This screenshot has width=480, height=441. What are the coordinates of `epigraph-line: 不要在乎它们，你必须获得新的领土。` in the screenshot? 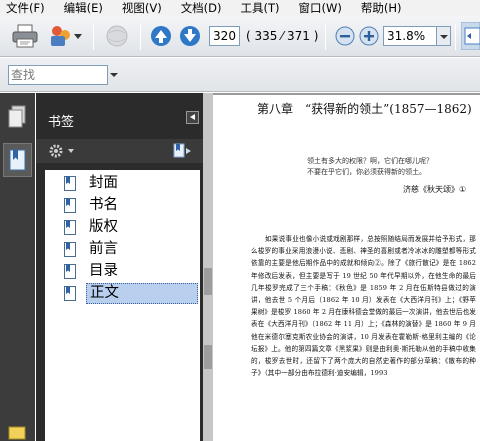 It's located at (366, 172).